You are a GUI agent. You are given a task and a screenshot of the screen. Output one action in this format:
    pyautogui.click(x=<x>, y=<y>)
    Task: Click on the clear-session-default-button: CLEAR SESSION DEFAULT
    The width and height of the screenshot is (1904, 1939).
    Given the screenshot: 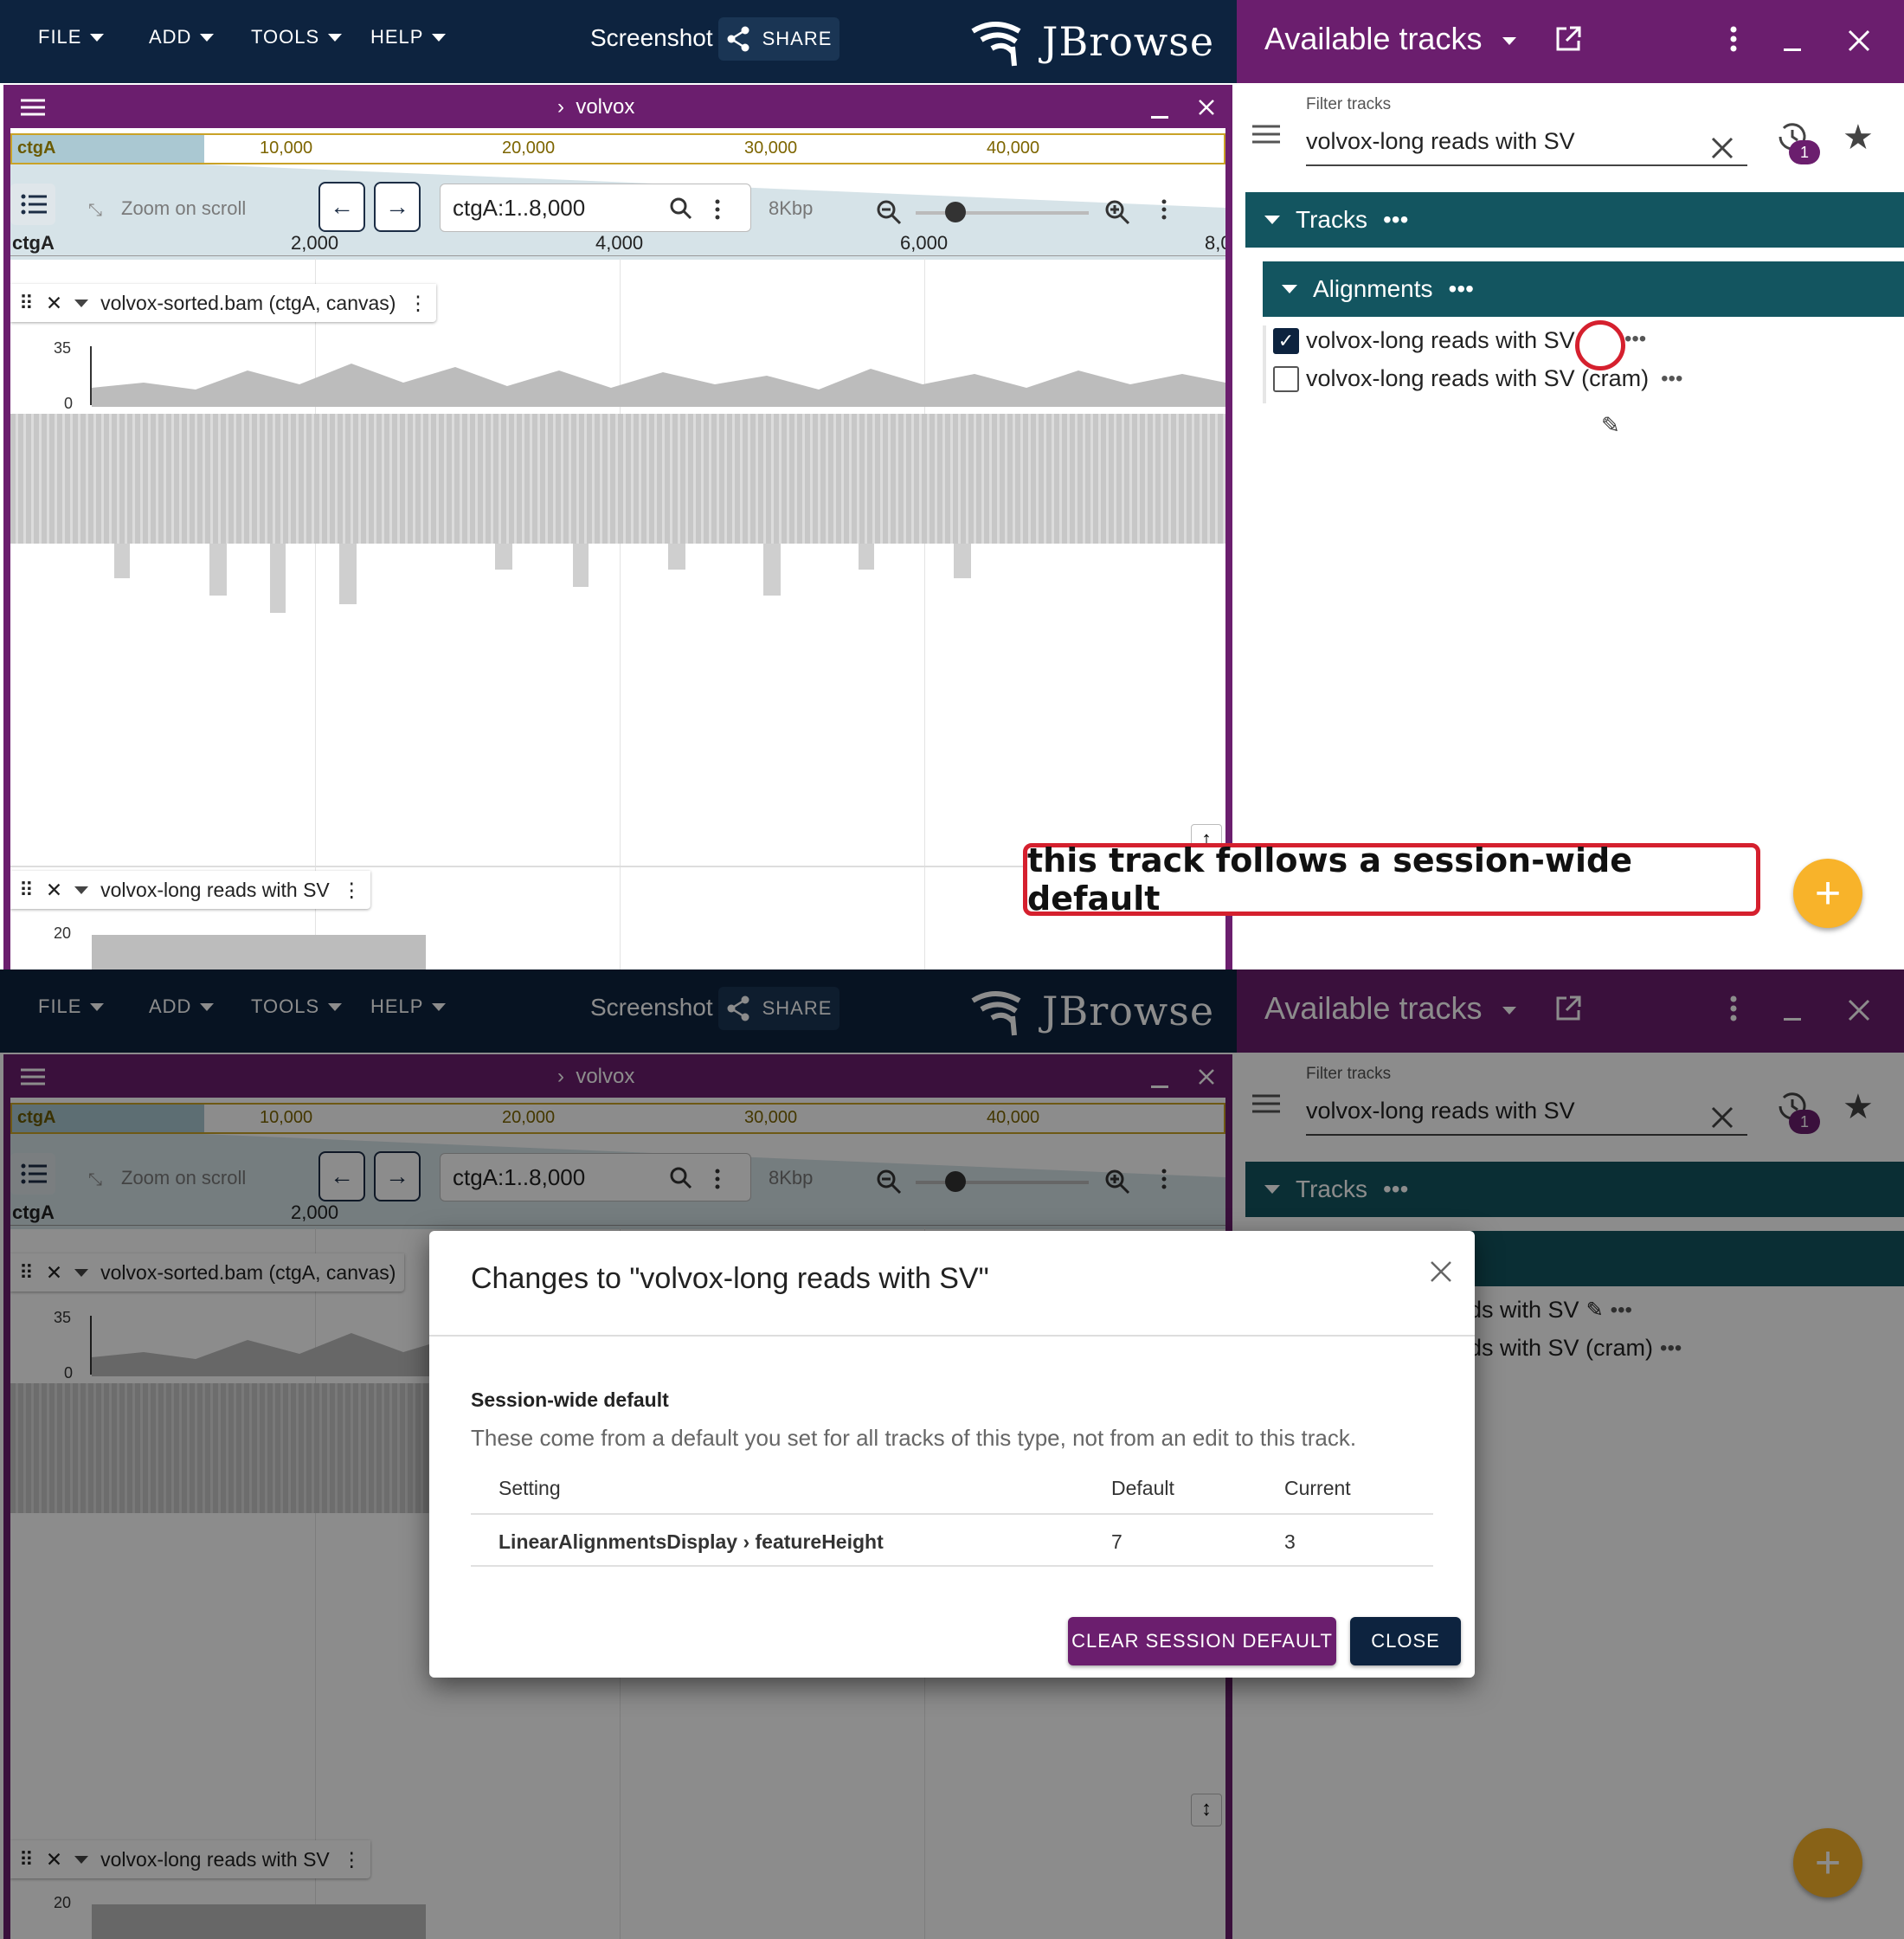 What is the action you would take?
    pyautogui.click(x=1202, y=1641)
    